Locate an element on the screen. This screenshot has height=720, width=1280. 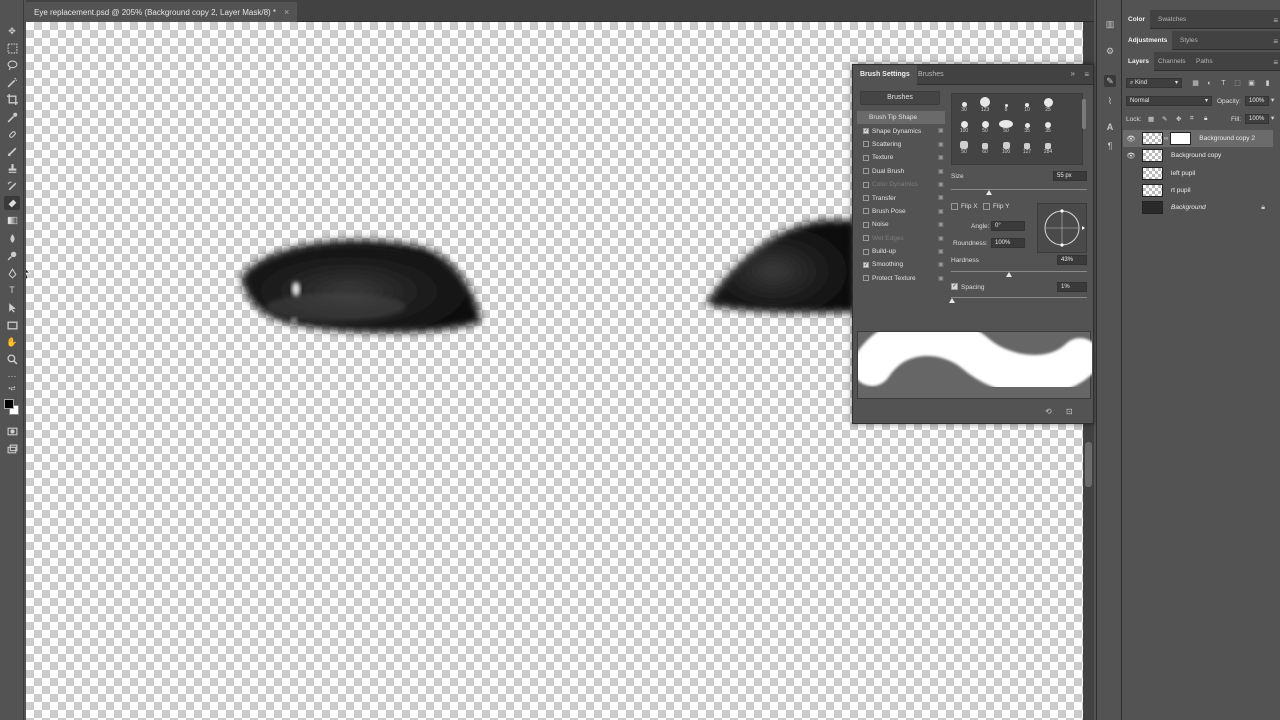
brush-preset: 10 is located at coordinates (1027, 104).